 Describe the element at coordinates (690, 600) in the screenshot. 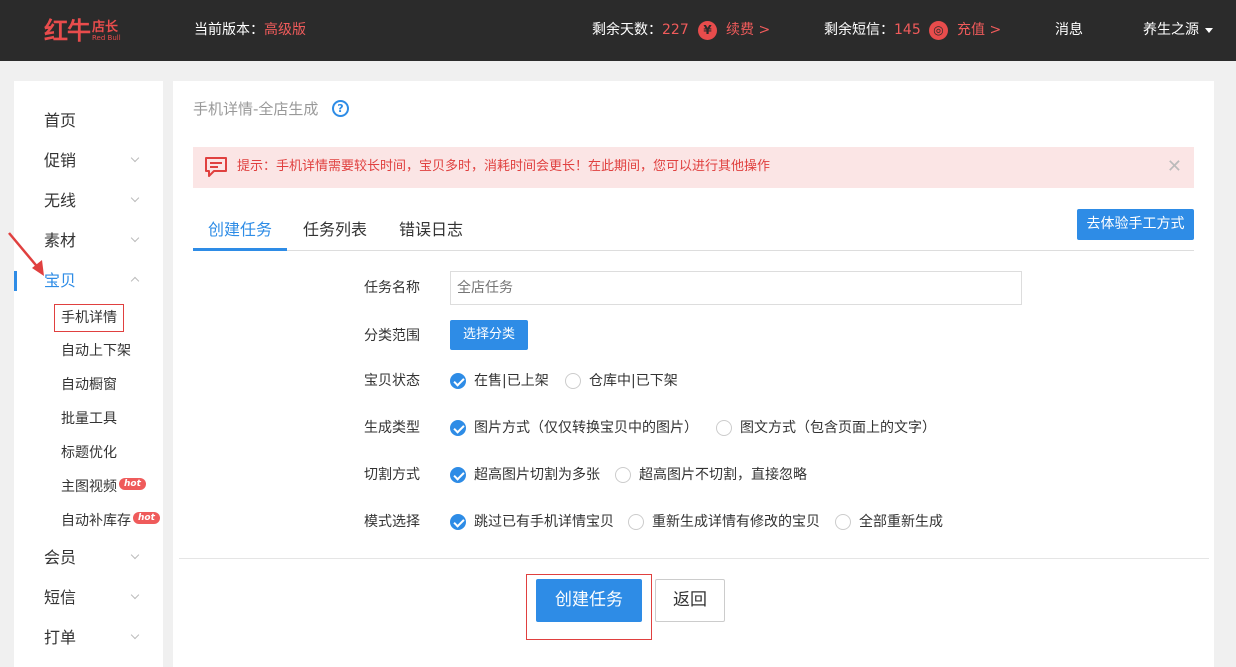

I see `back-button: 返回` at that location.